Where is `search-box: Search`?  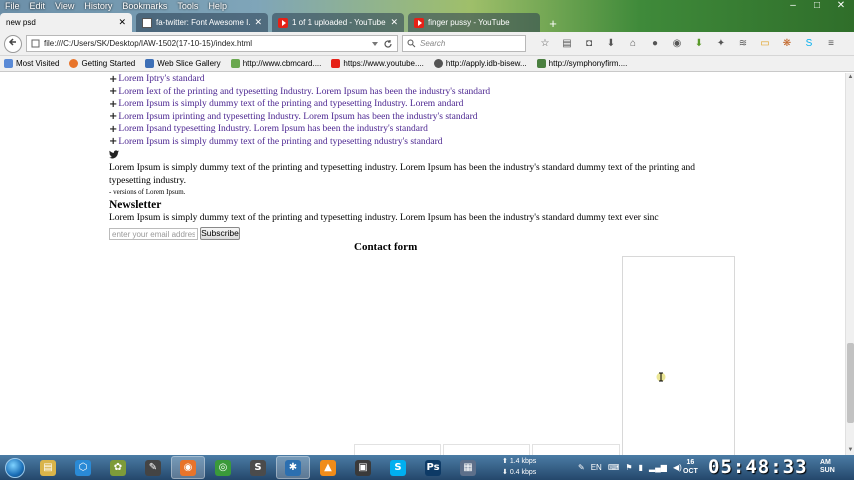 search-box: Search is located at coordinates (464, 43).